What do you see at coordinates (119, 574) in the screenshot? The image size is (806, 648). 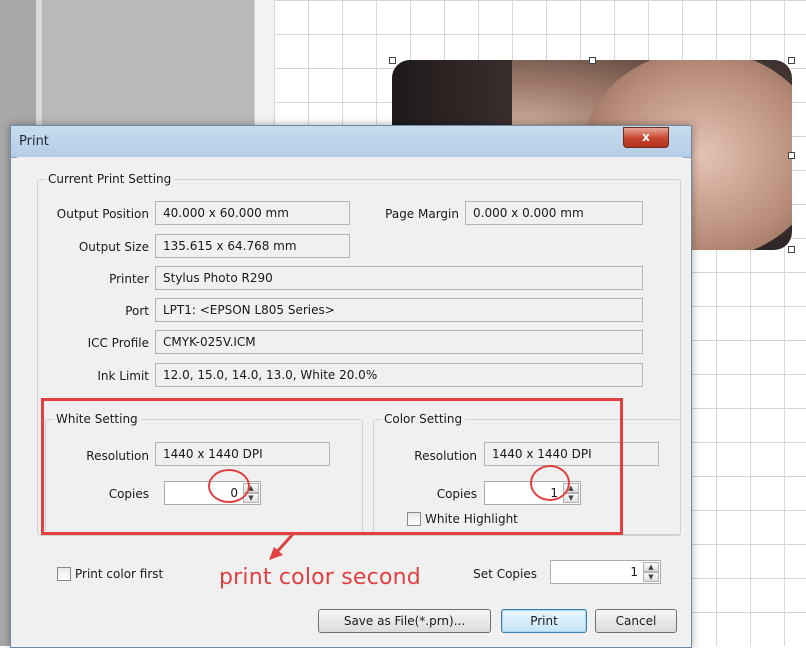 I see `print-color-first-label: Print color first` at bounding box center [119, 574].